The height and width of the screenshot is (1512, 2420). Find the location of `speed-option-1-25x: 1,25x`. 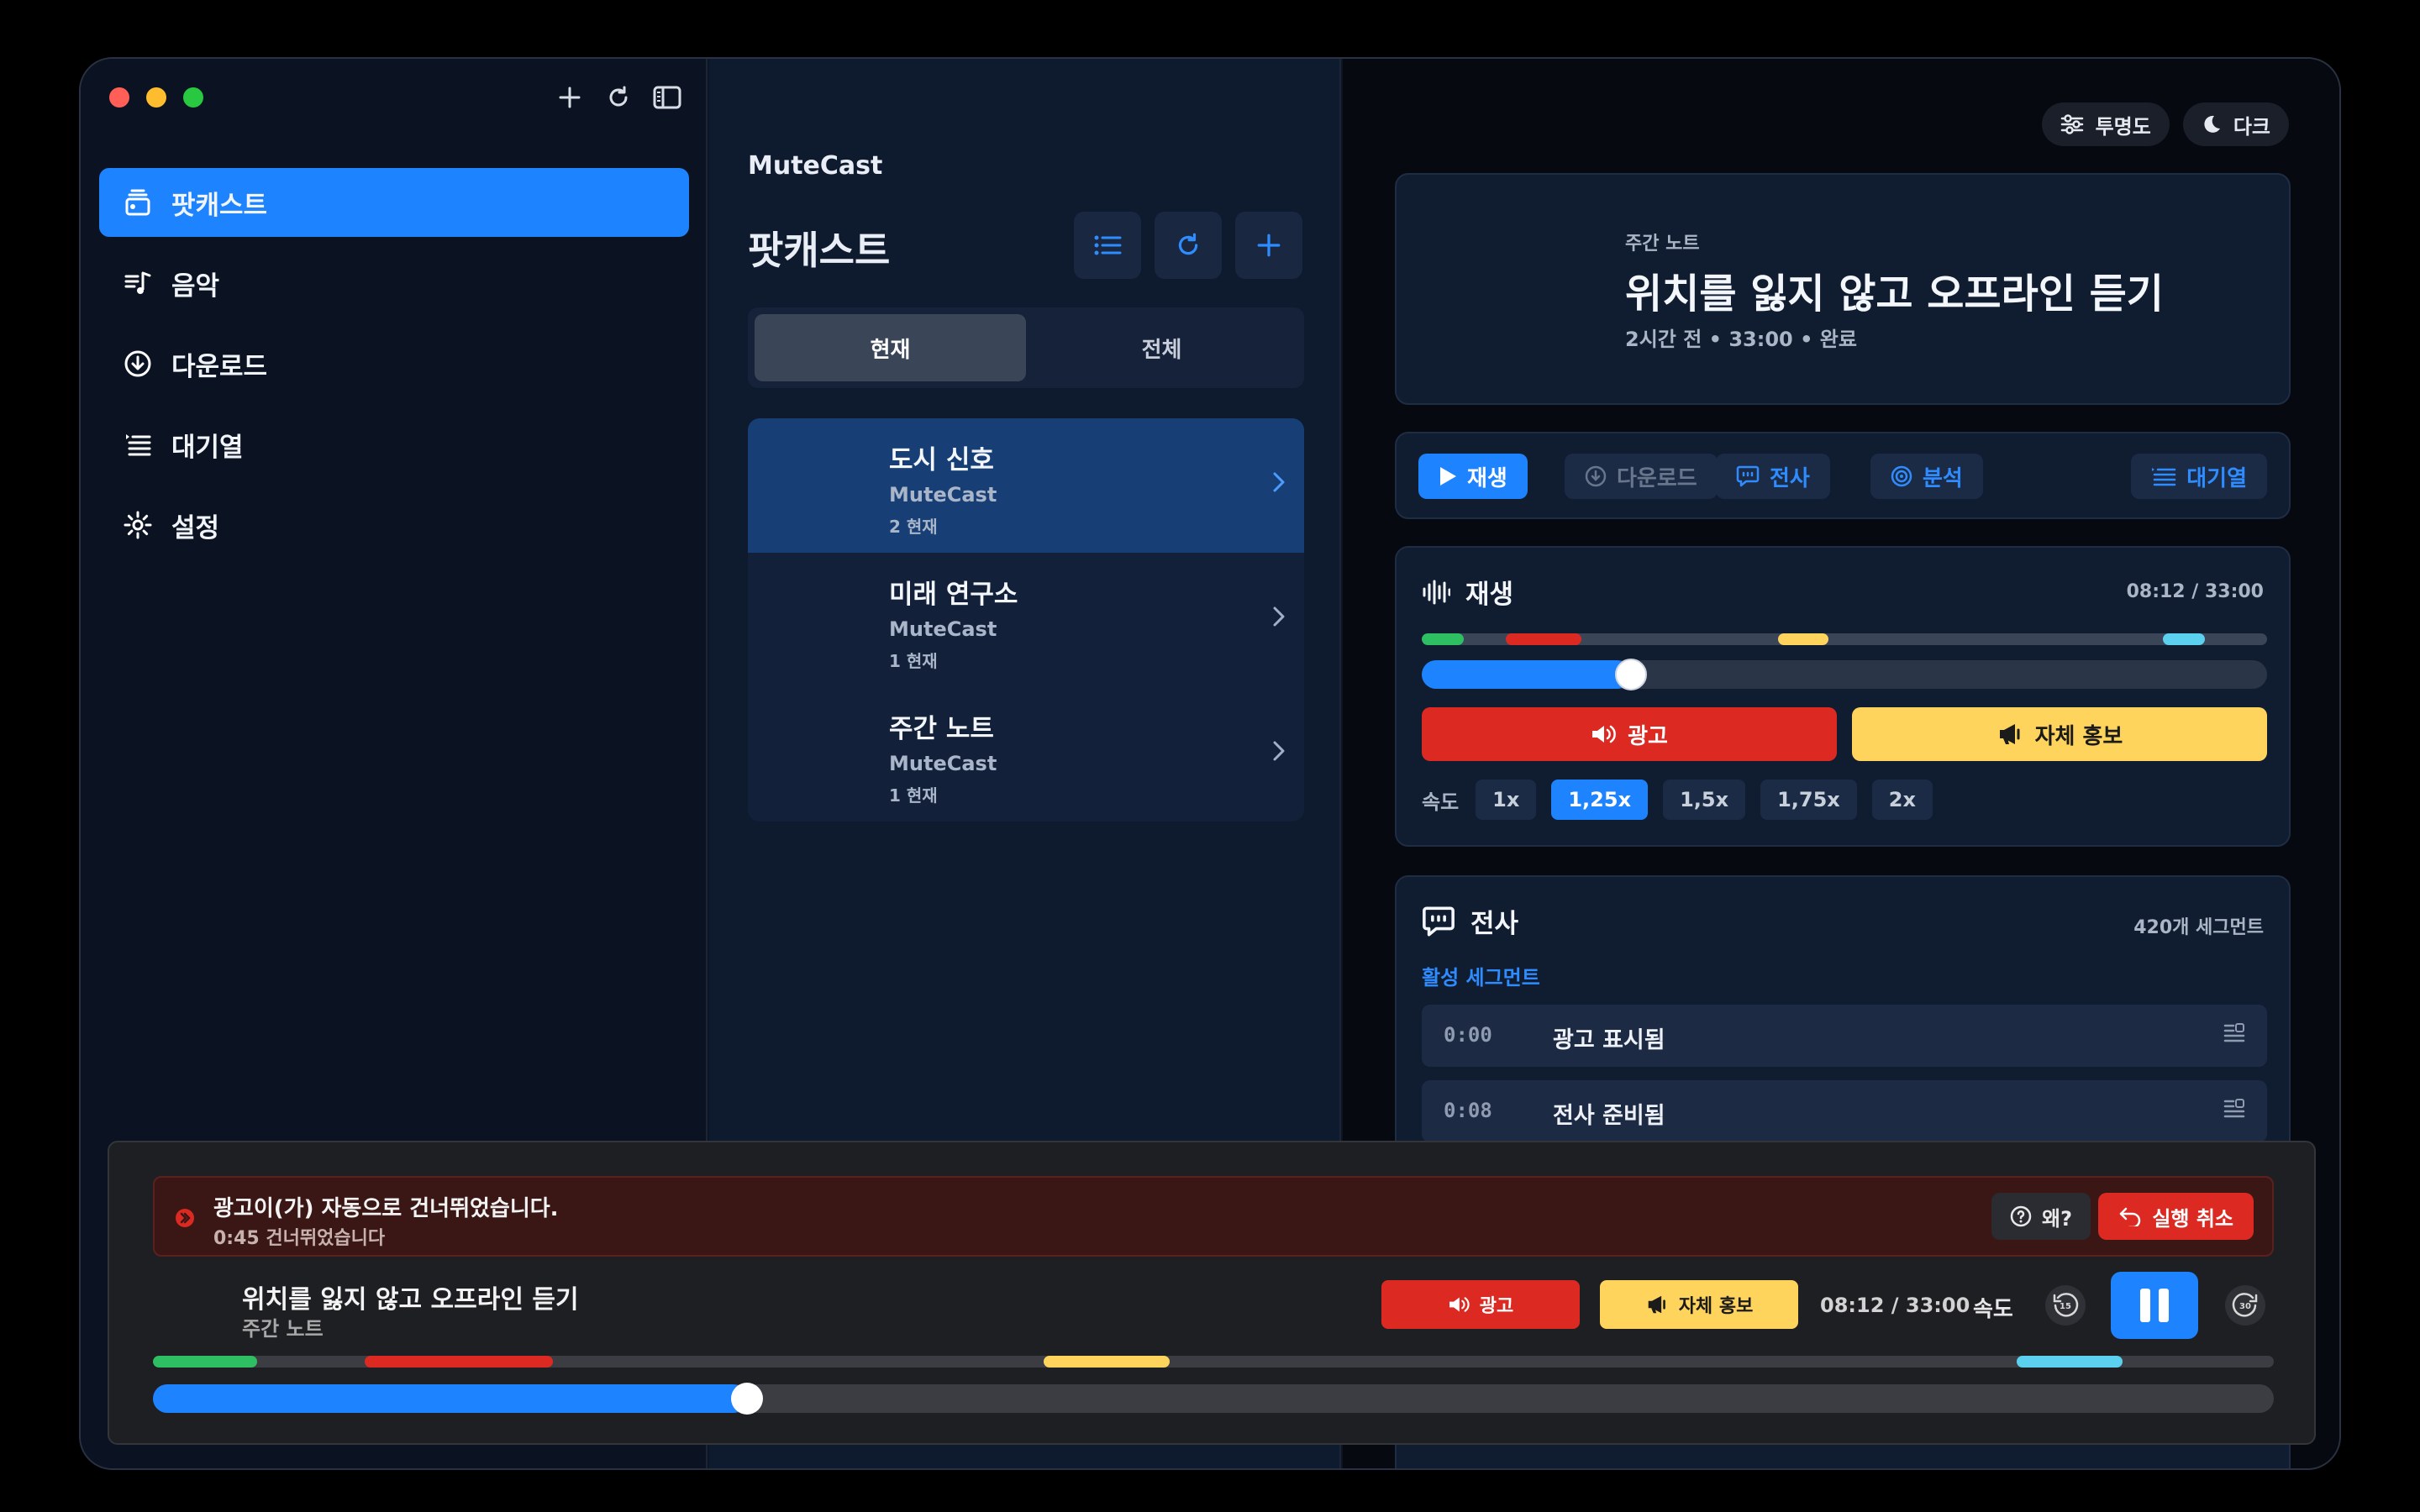

speed-option-1-25x: 1,25x is located at coordinates (1600, 800).